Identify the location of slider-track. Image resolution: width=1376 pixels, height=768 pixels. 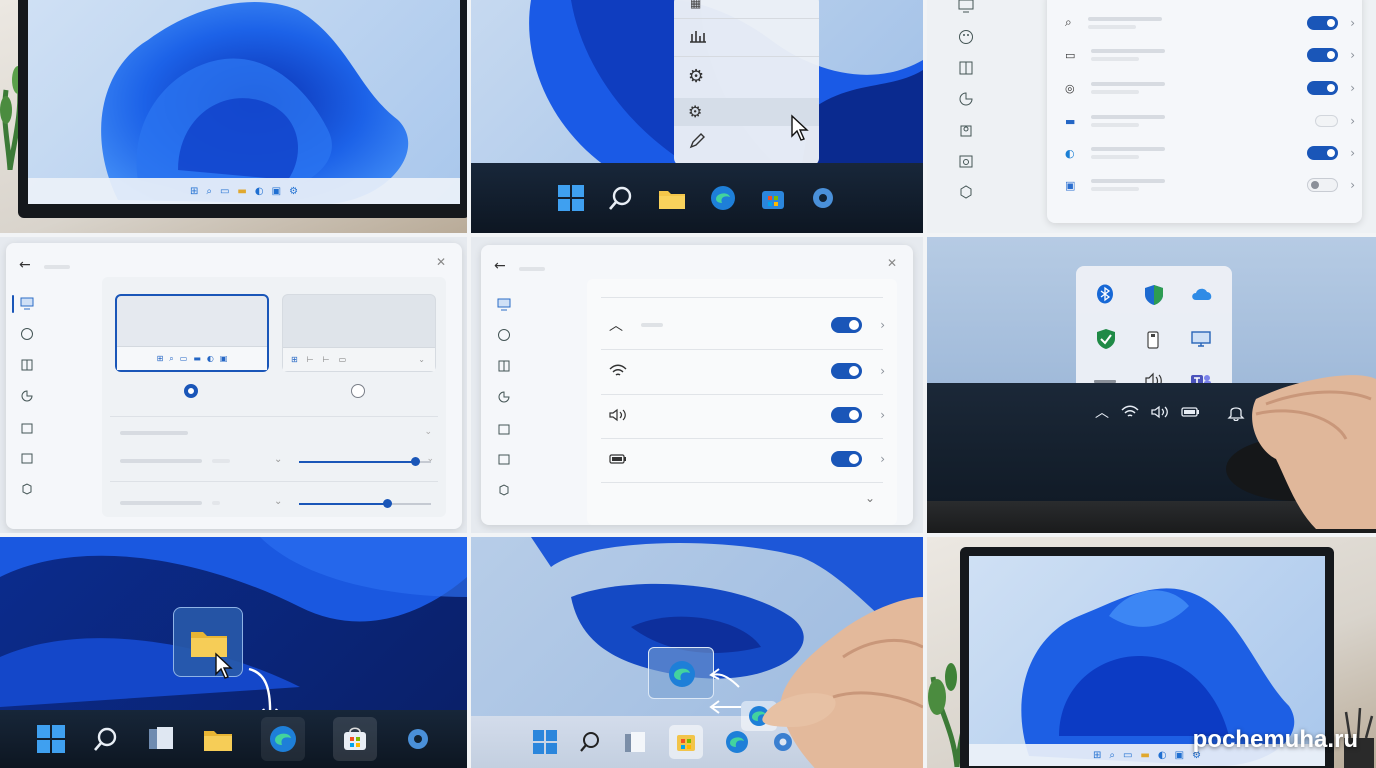
(365, 504).